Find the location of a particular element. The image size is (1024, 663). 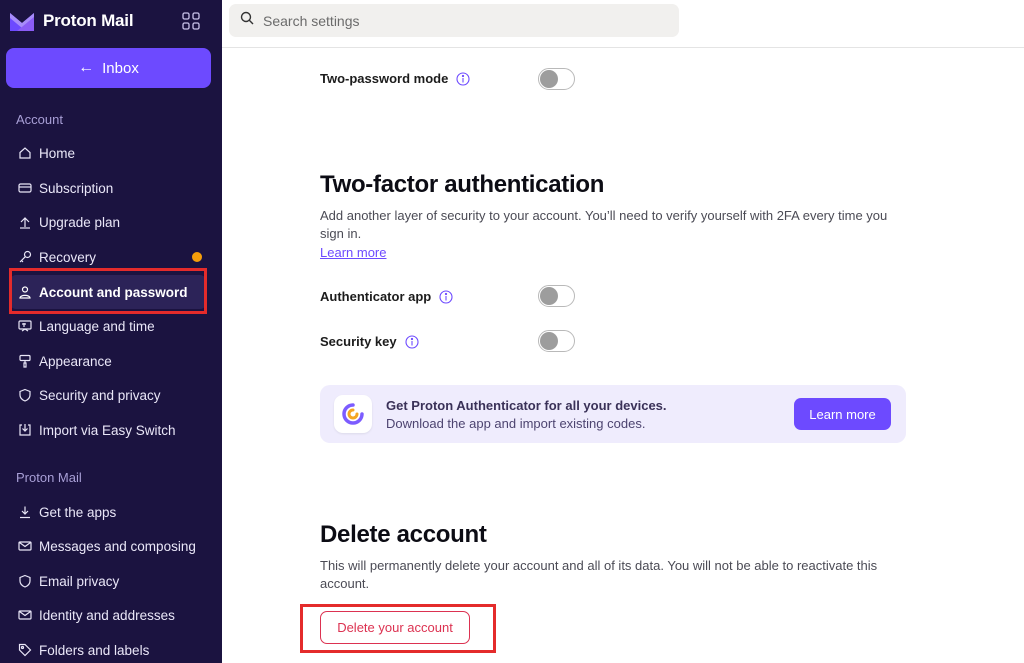

sidebar-item-identity-and-addresses: Identity and addresses is located at coordinates (108, 615).